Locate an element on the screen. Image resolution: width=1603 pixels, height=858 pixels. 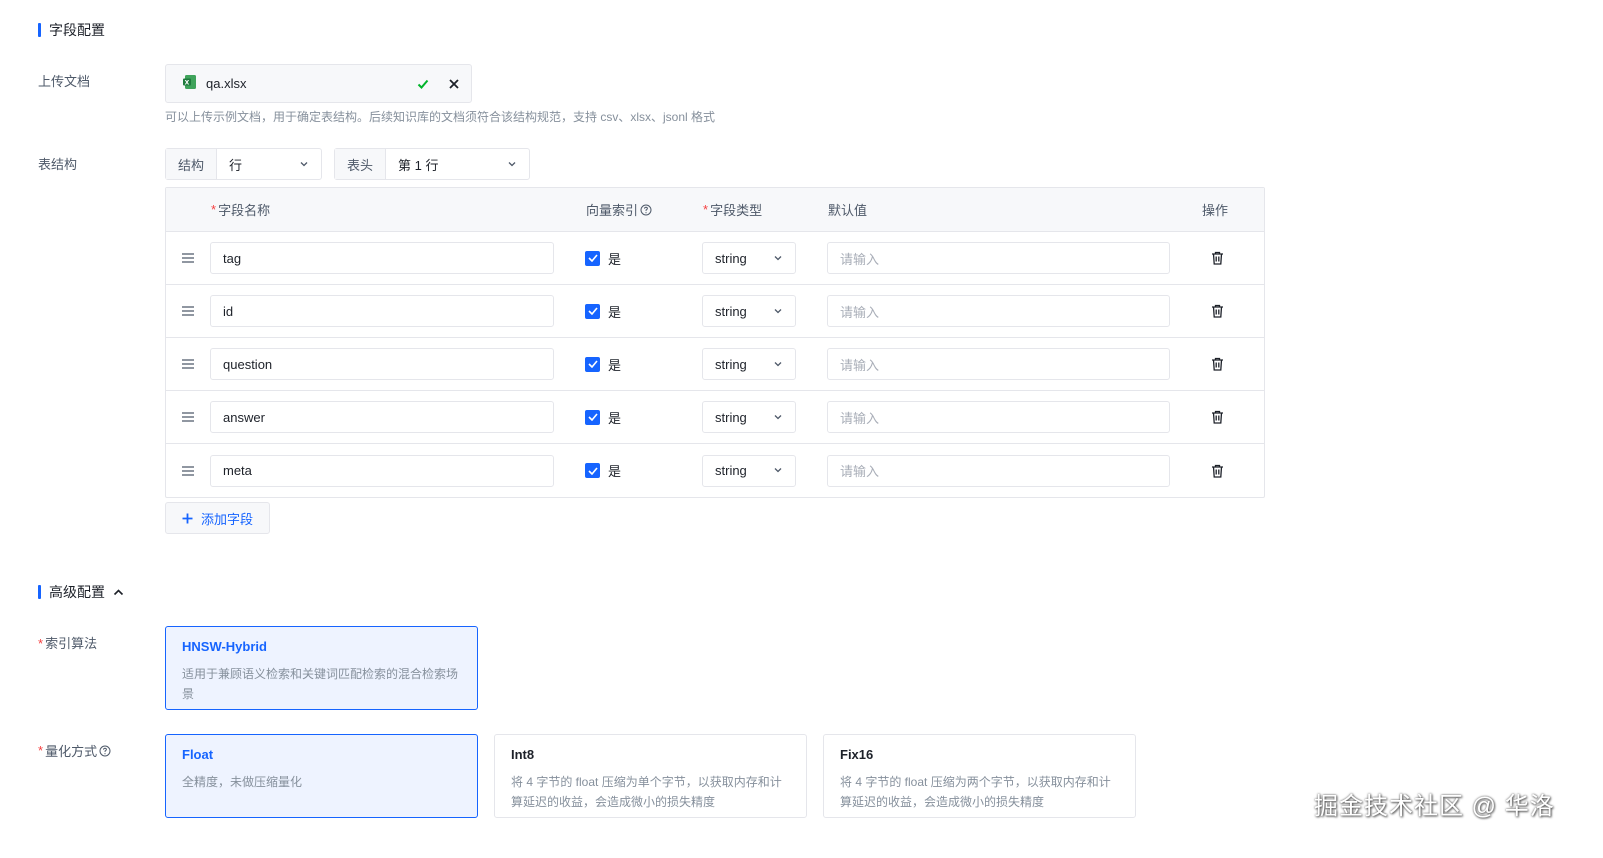
field-name-input: id is located at coordinates (382, 311).